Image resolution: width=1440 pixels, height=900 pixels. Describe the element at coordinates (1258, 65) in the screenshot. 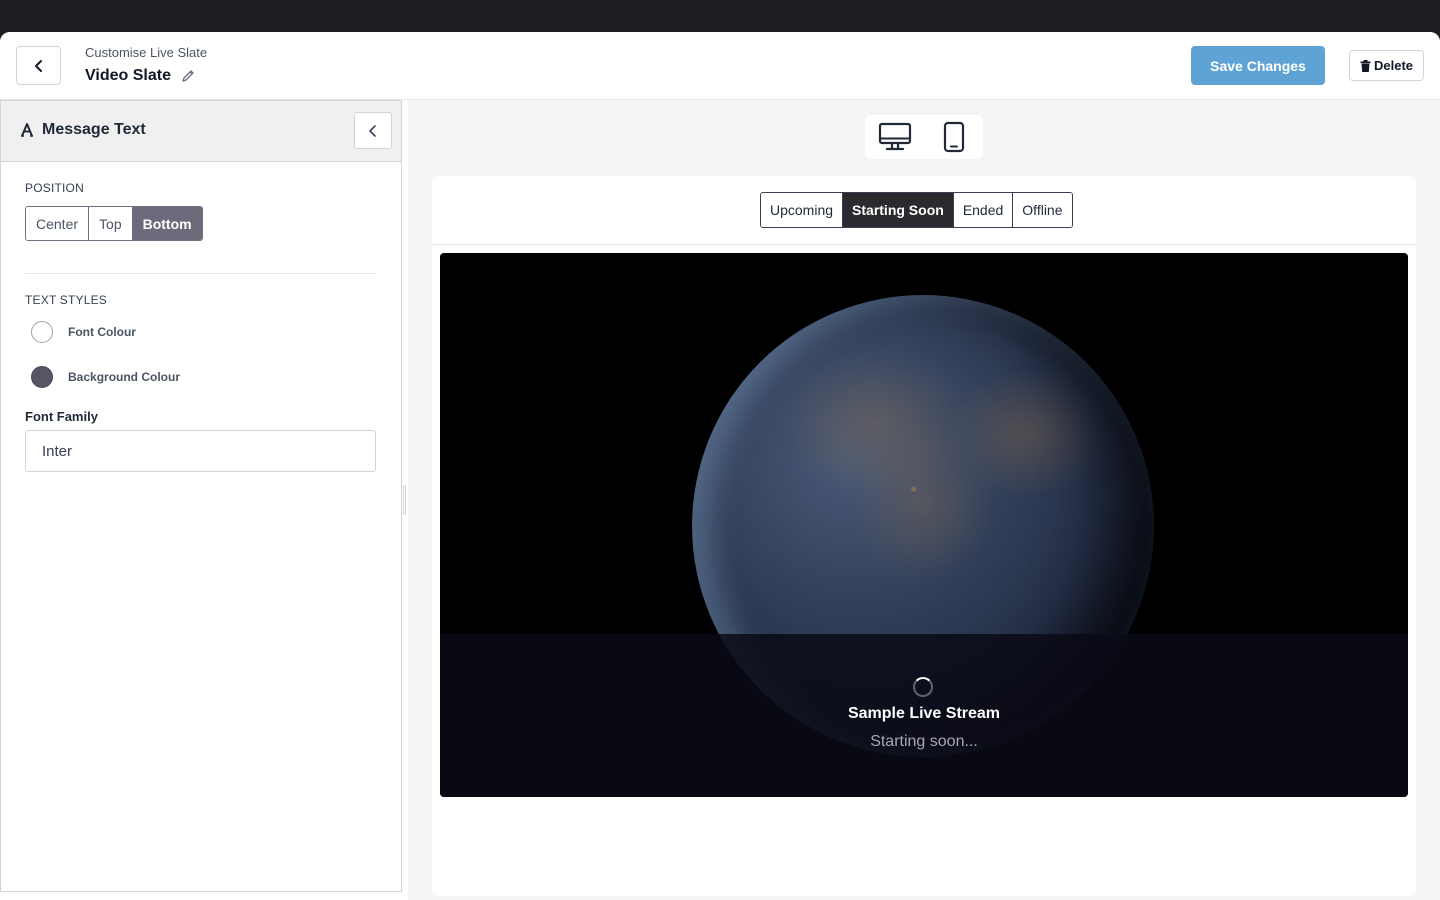

I see `save-changes-button: Save Changes` at that location.